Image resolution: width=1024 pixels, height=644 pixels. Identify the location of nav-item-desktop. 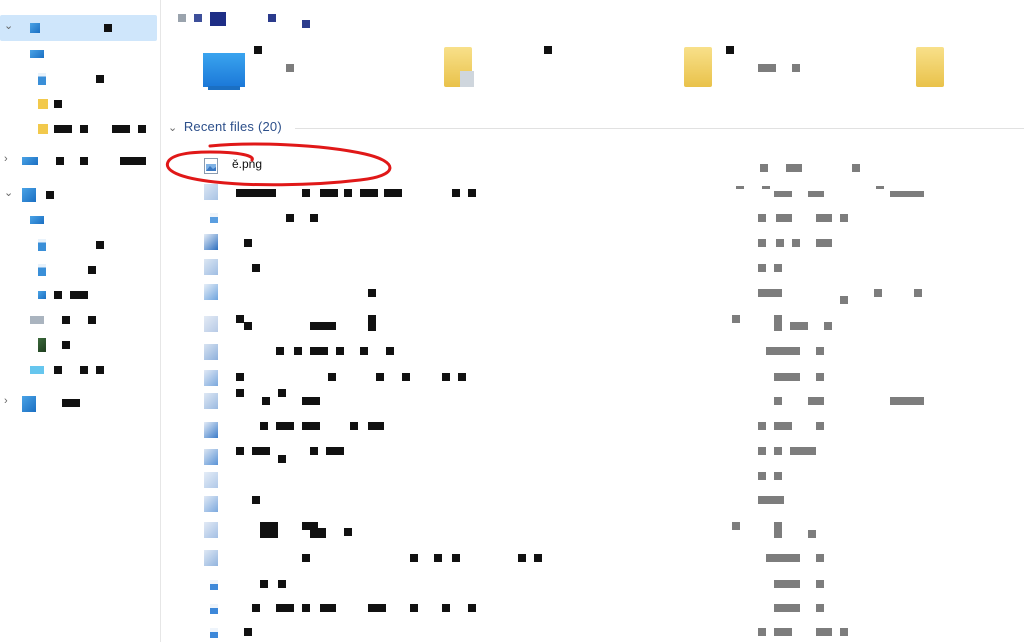
(80, 54).